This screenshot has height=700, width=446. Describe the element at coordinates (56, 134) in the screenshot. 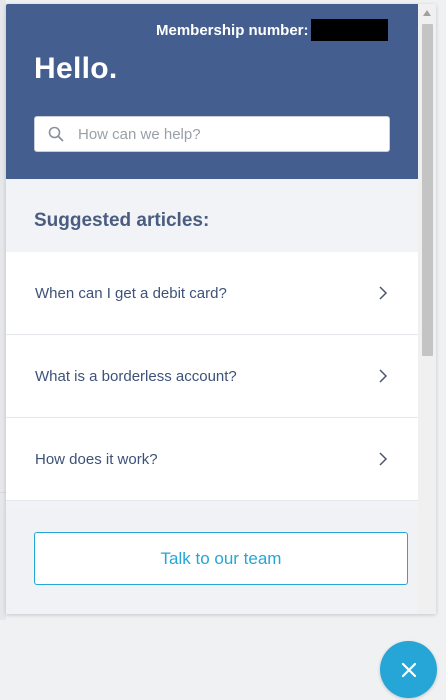

I see `search-icon` at that location.